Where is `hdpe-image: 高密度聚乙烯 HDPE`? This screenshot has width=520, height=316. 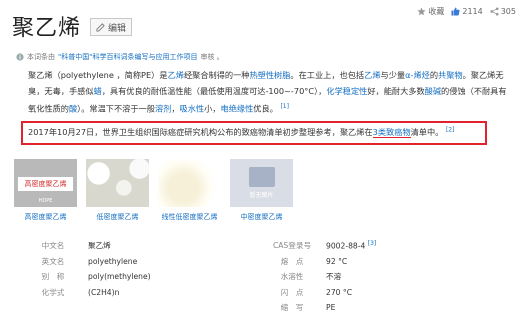 hdpe-image: 高密度聚乙烯 HDPE is located at coordinates (45, 183).